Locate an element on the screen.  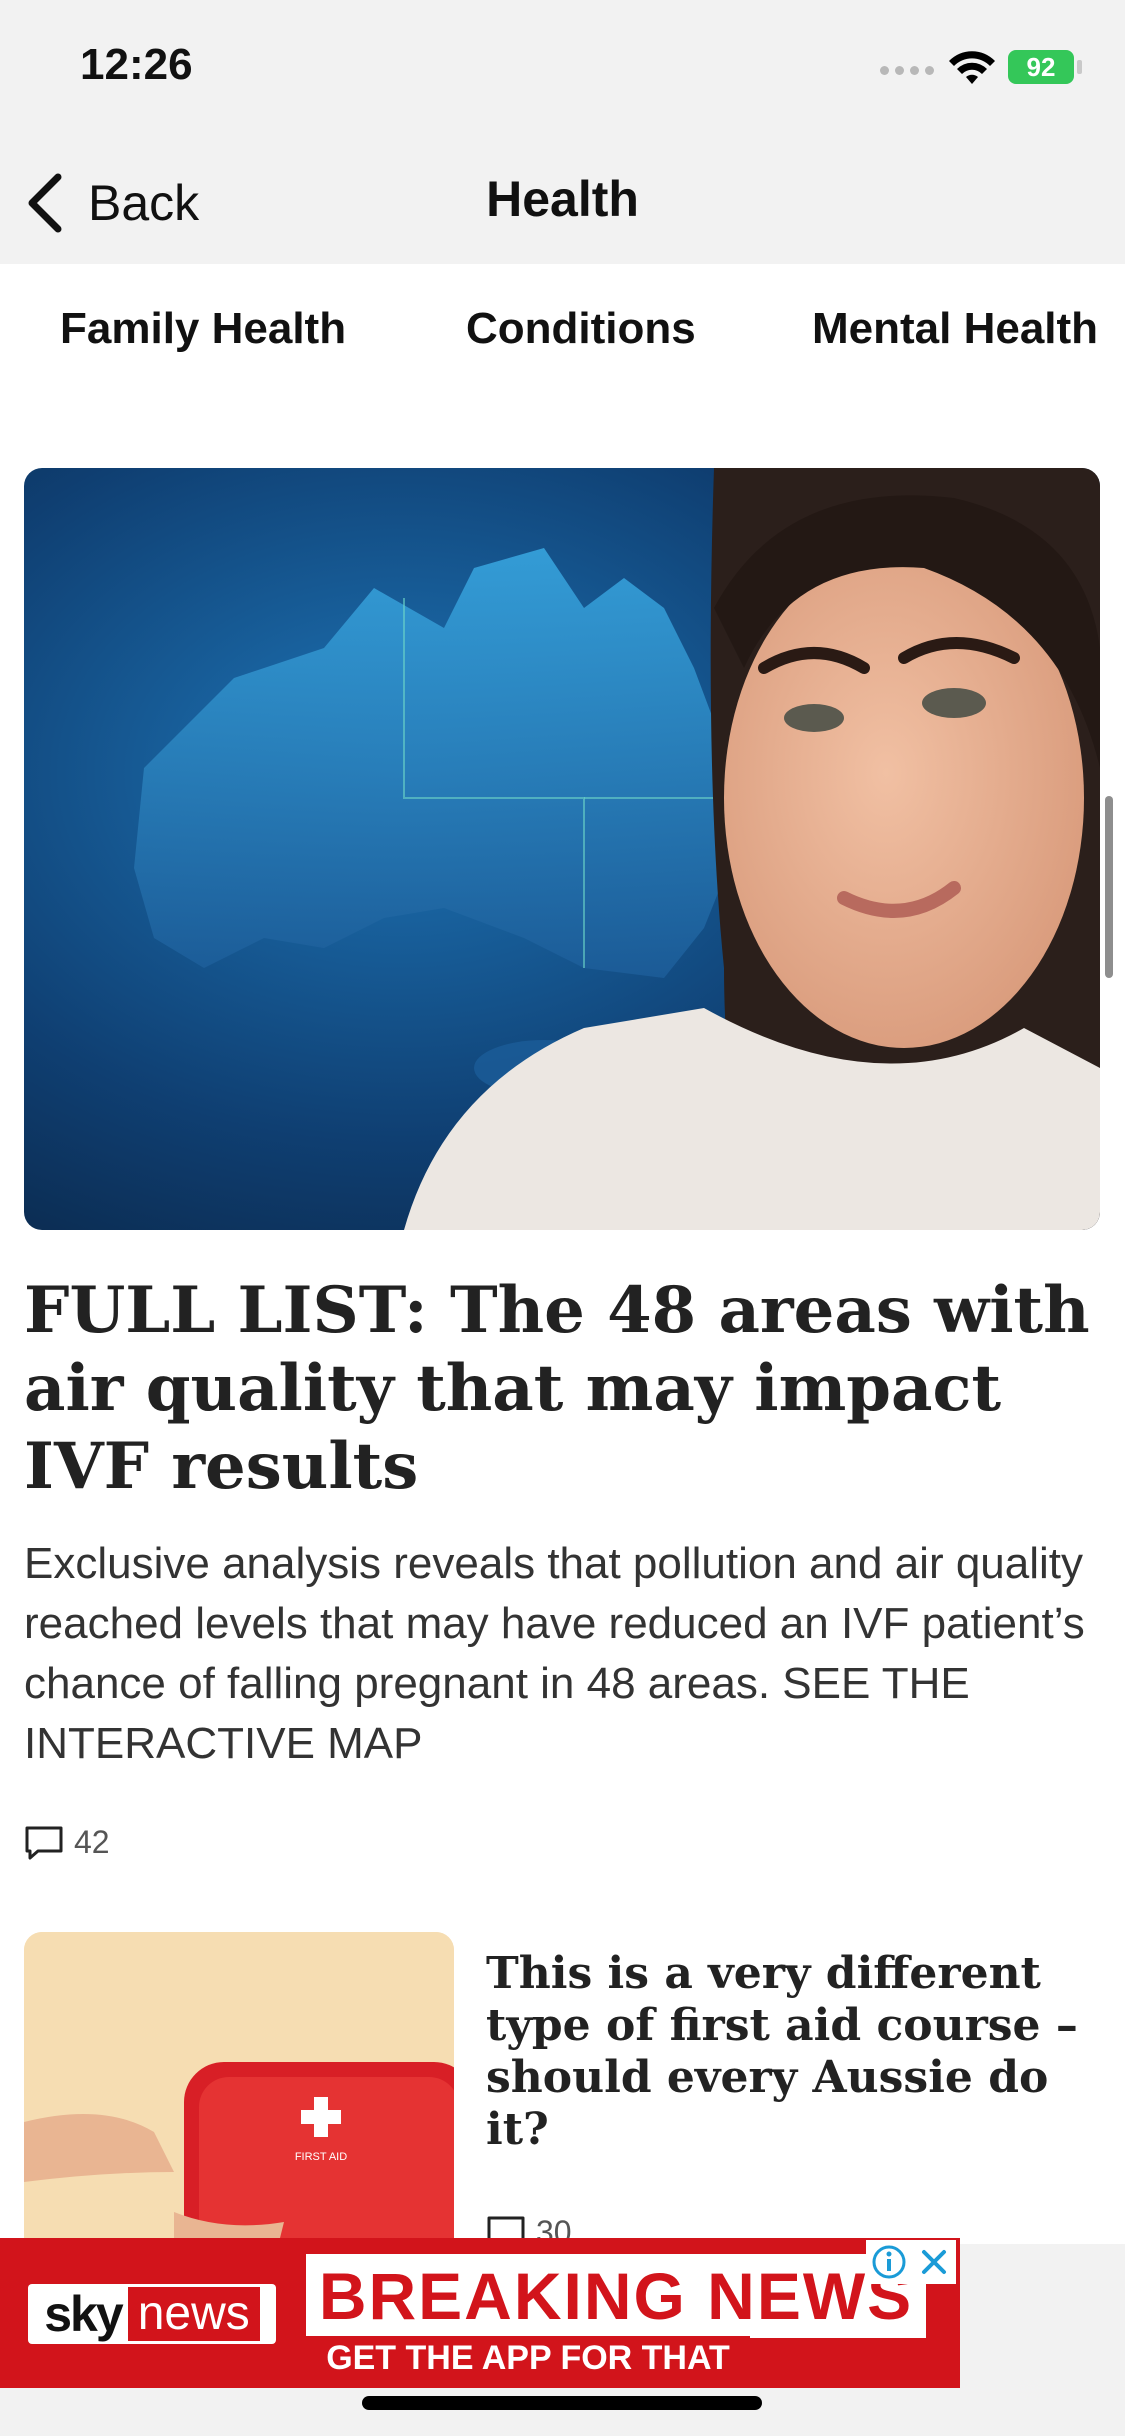
first-aid-kit-image: FIRST AID is located at coordinates (239, 2088).